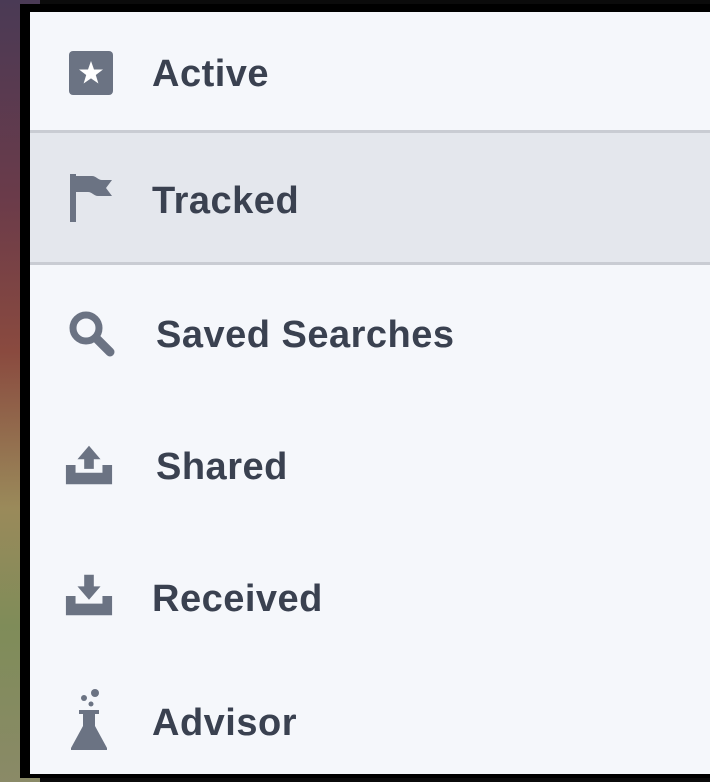 The image size is (710, 782). I want to click on flask-icon, so click(89, 720).